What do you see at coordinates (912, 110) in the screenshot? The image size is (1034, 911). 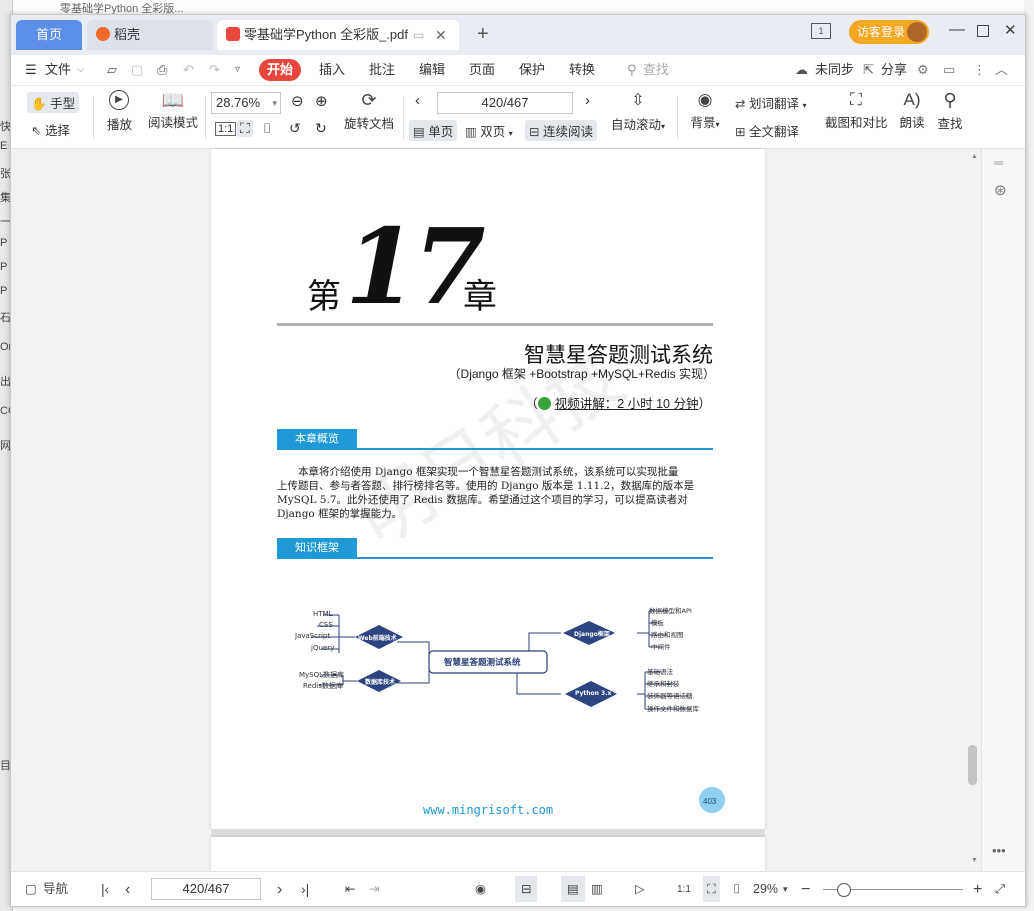 I see `read-aloud-button: A) 朗读` at bounding box center [912, 110].